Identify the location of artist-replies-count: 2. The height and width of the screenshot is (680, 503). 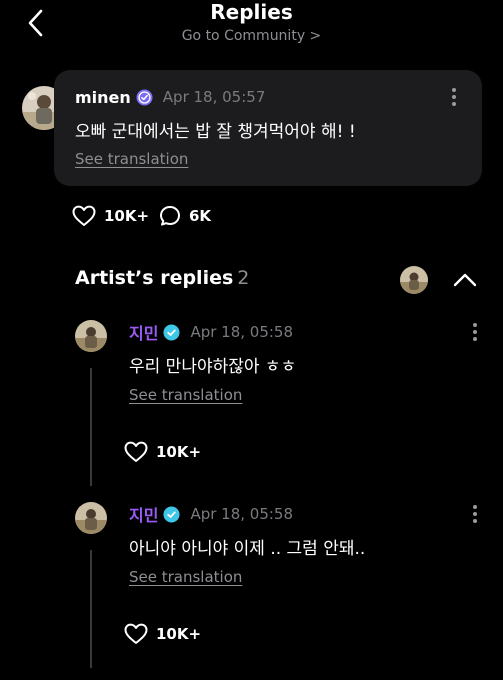
(243, 278).